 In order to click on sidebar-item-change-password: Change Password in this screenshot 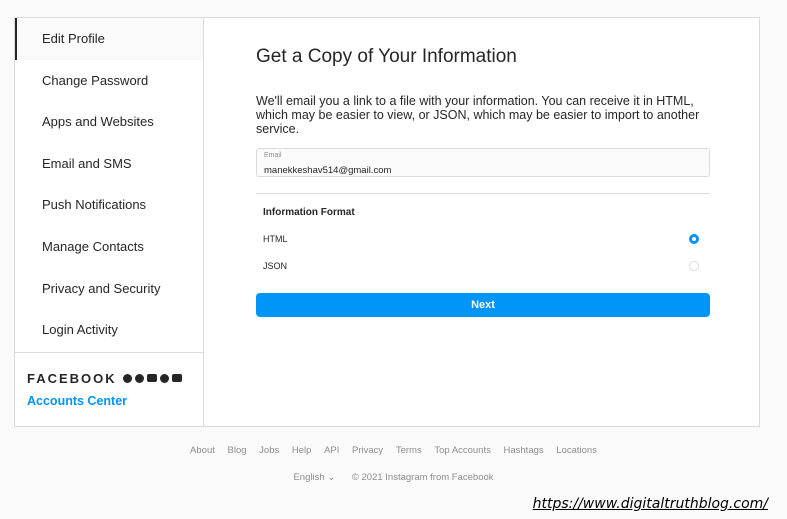, I will do `click(109, 81)`.